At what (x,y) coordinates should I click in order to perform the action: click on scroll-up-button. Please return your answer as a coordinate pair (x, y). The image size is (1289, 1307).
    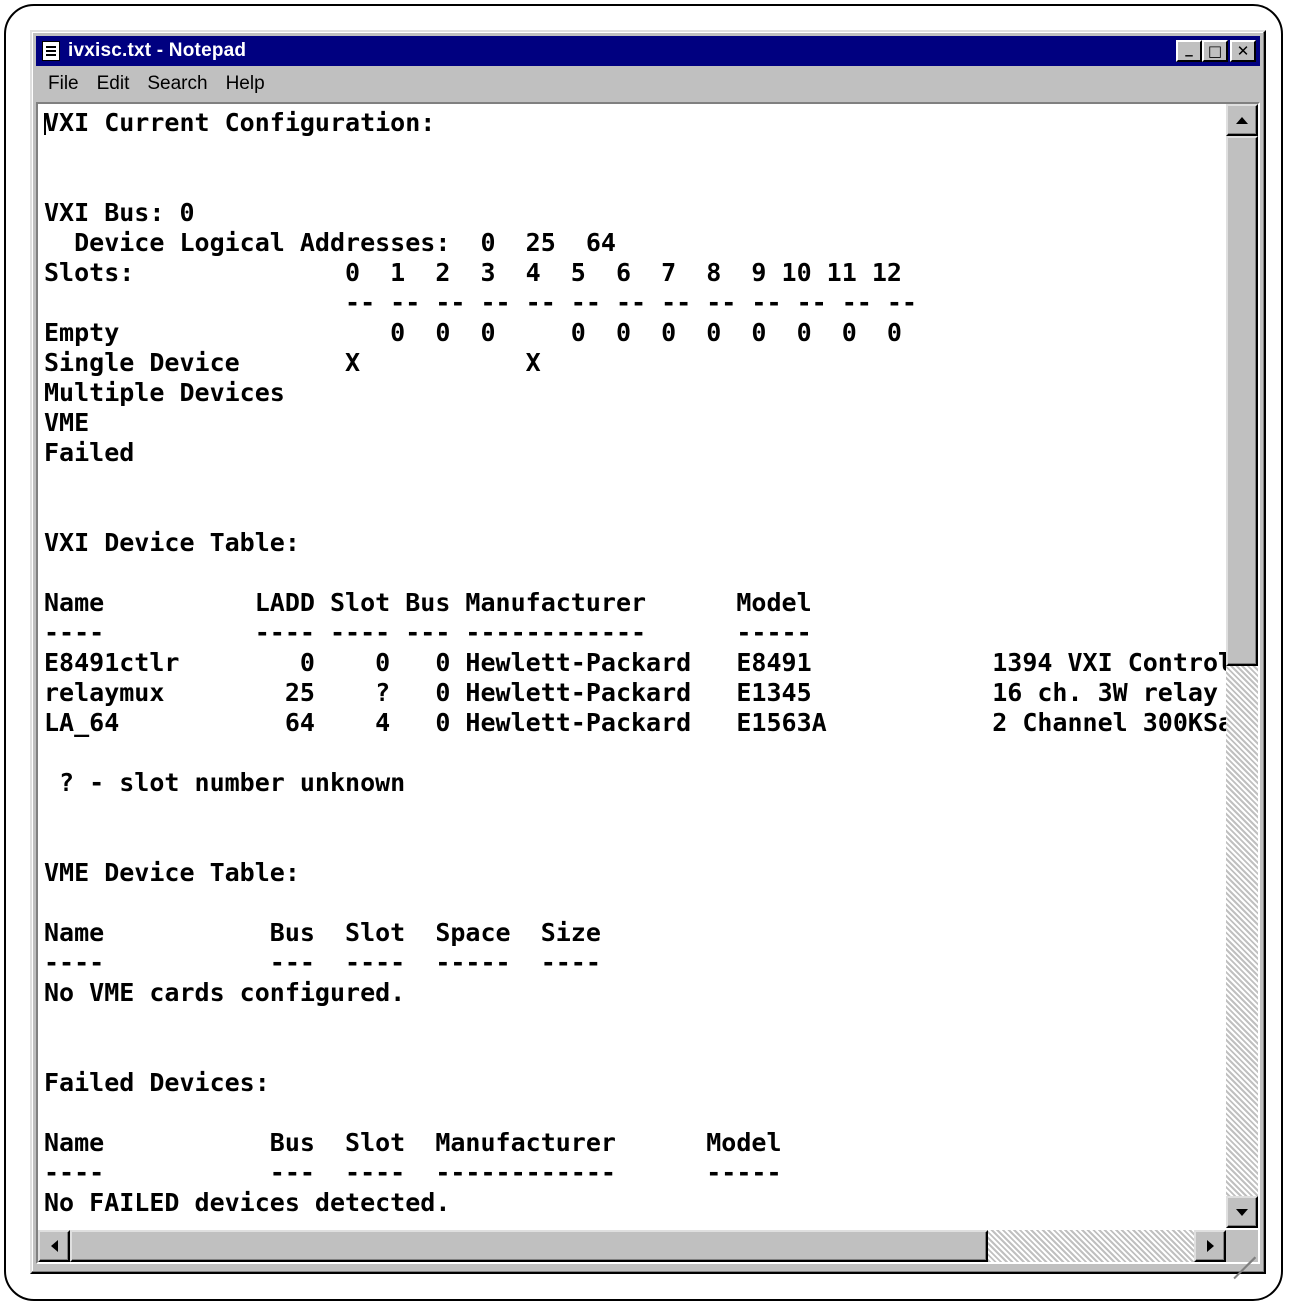
    Looking at the image, I should click on (1242, 120).